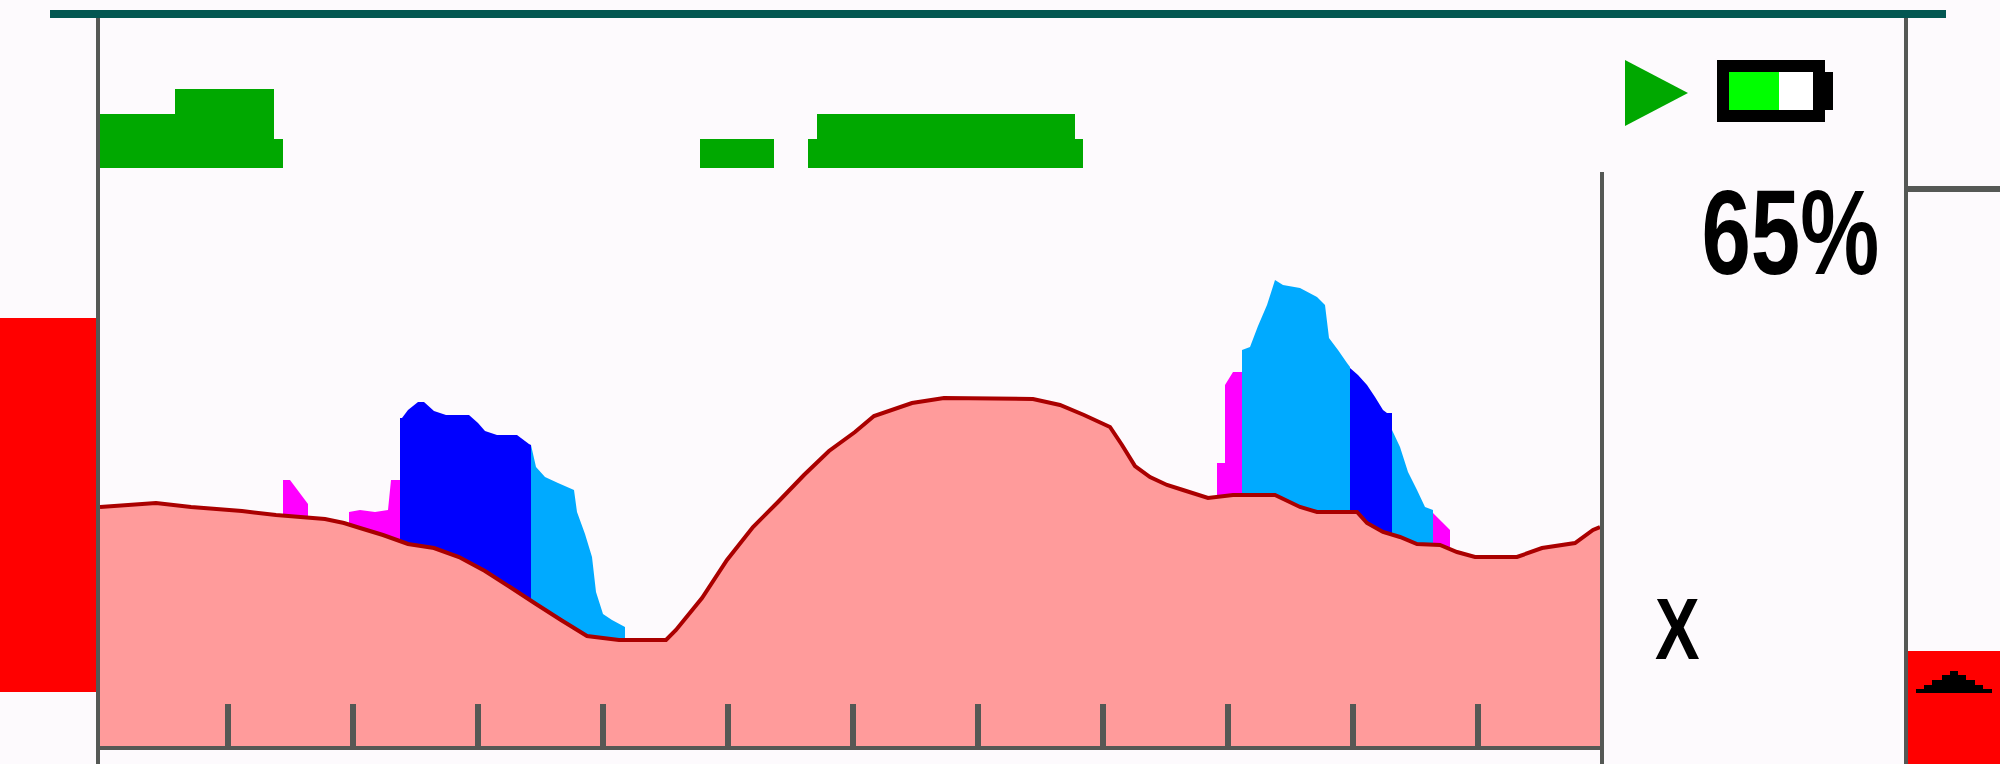 This screenshot has width=2000, height=764. Describe the element at coordinates (1656, 93) in the screenshot. I see `play-icon` at that location.